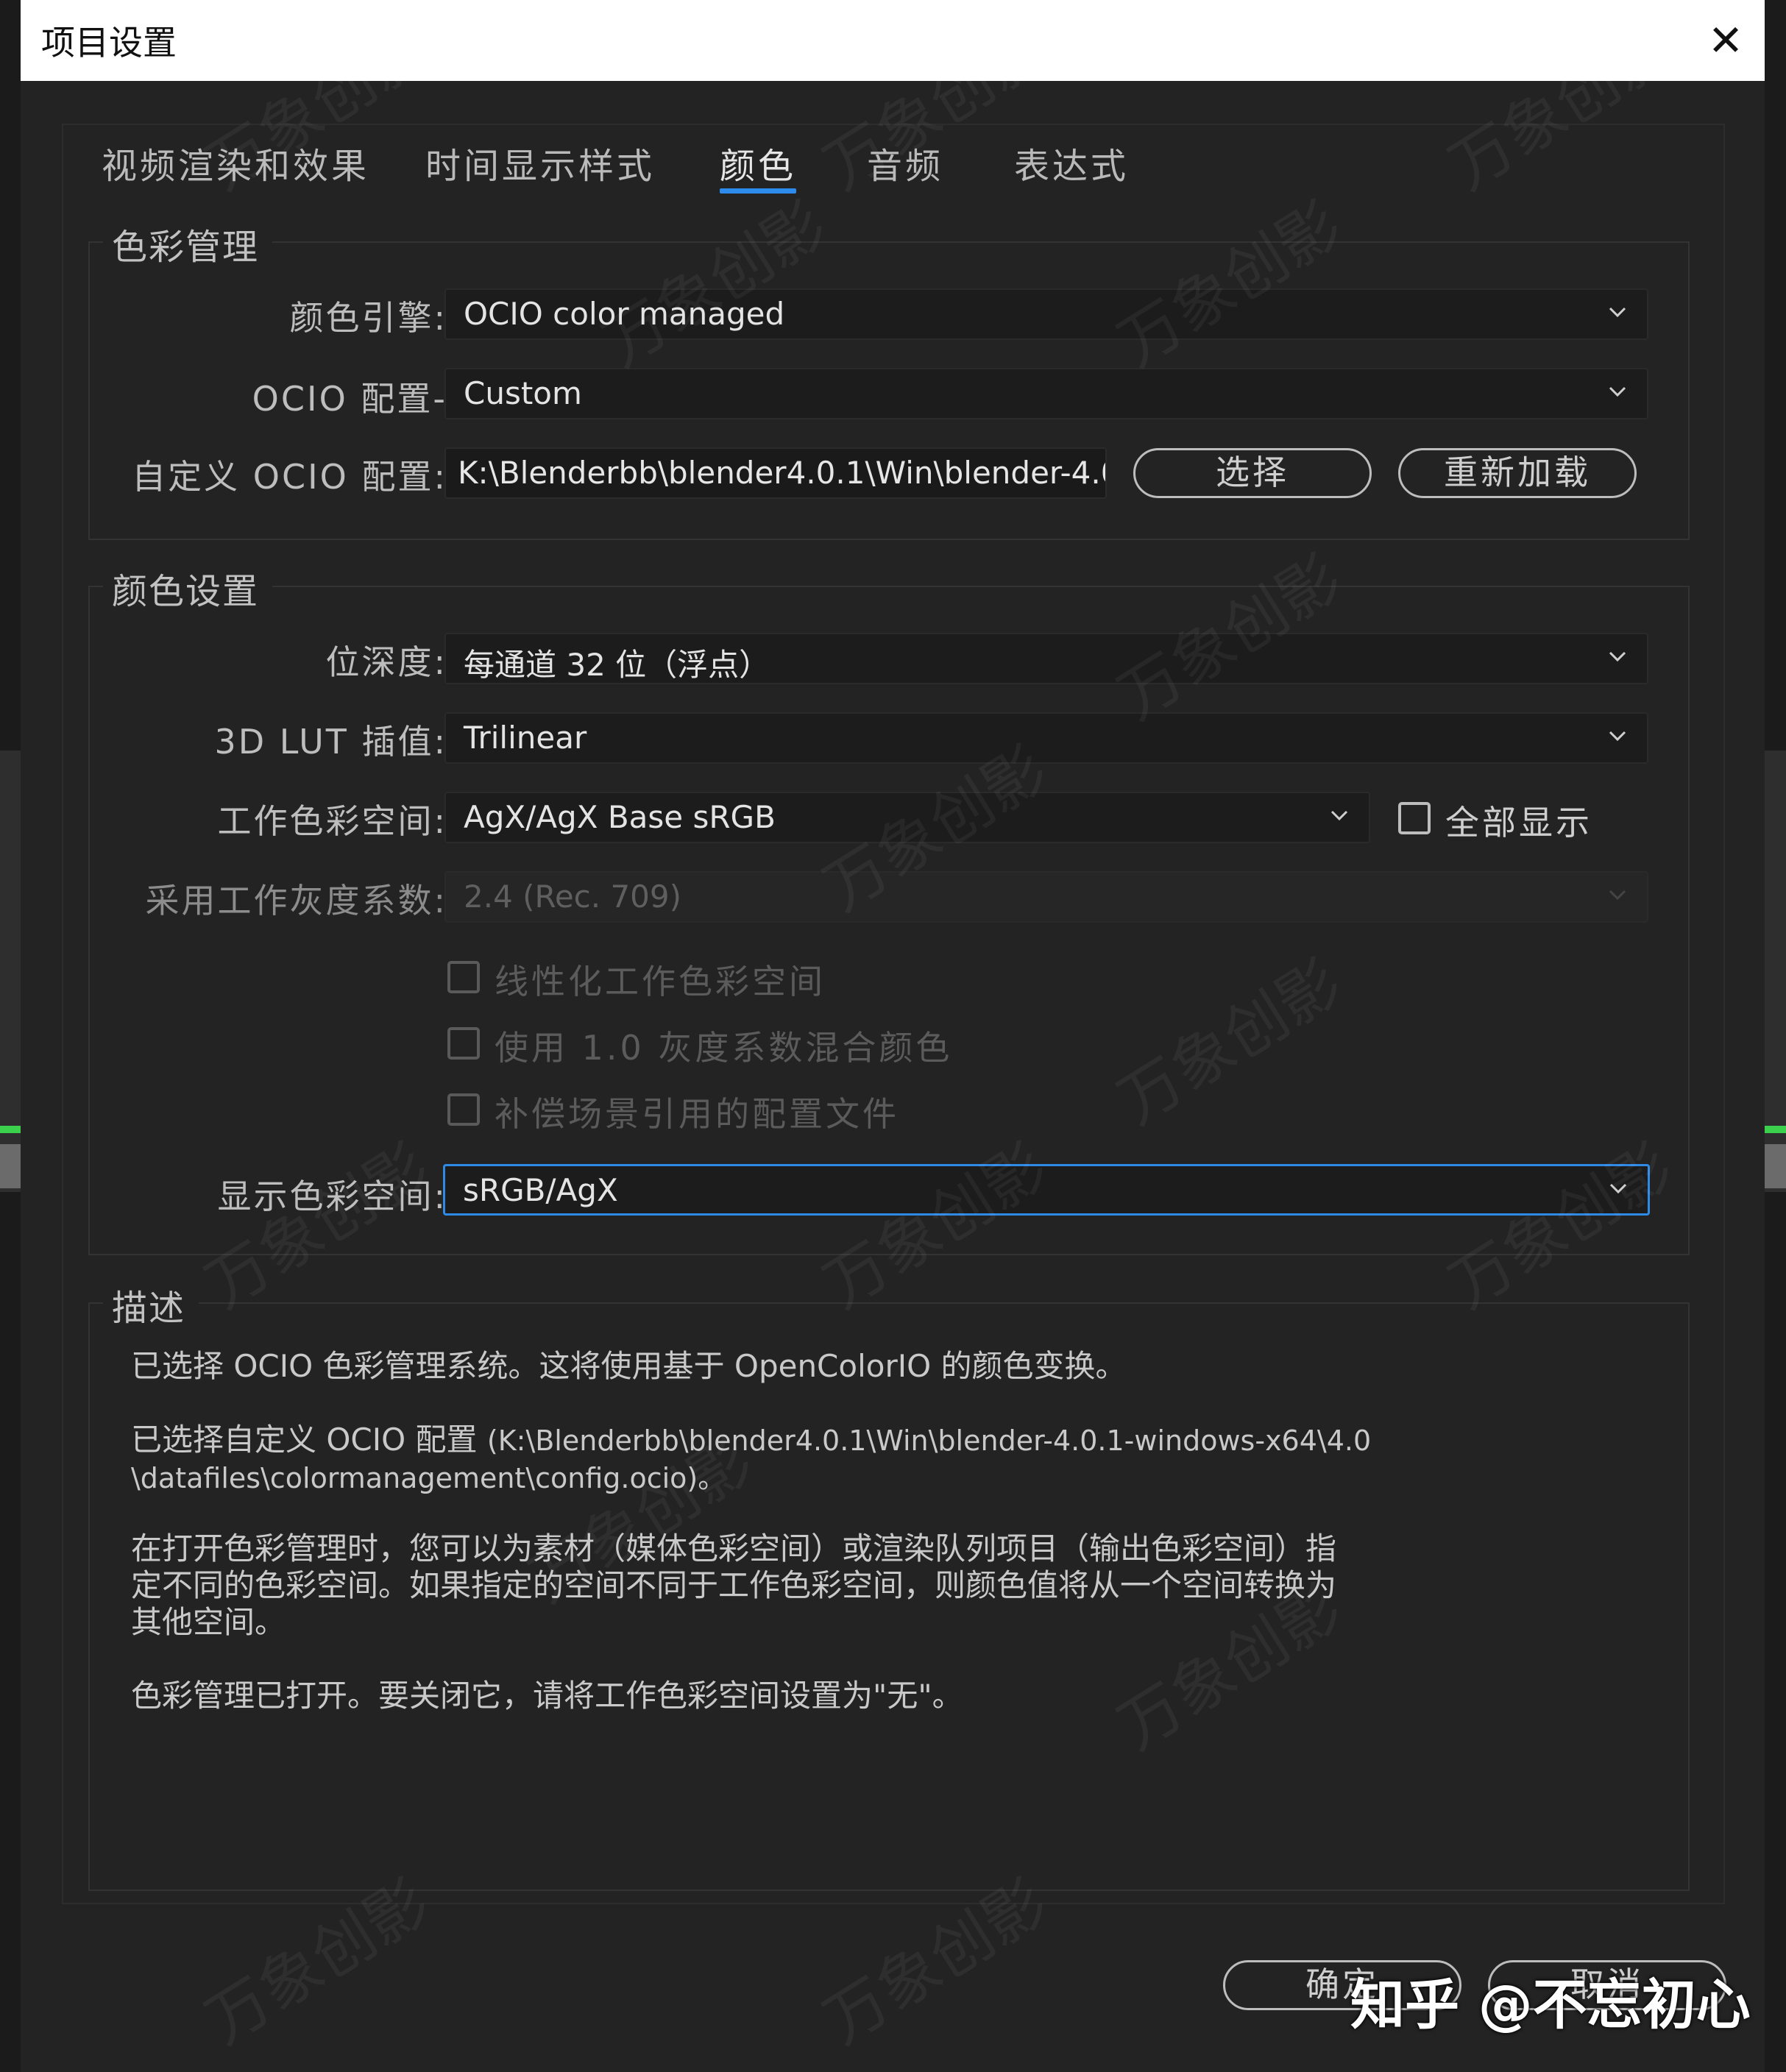 This screenshot has height=2072, width=1786. What do you see at coordinates (289, 477) in the screenshot?
I see `custom-ocio-config-label: 自定义 OCIO 配置:` at bounding box center [289, 477].